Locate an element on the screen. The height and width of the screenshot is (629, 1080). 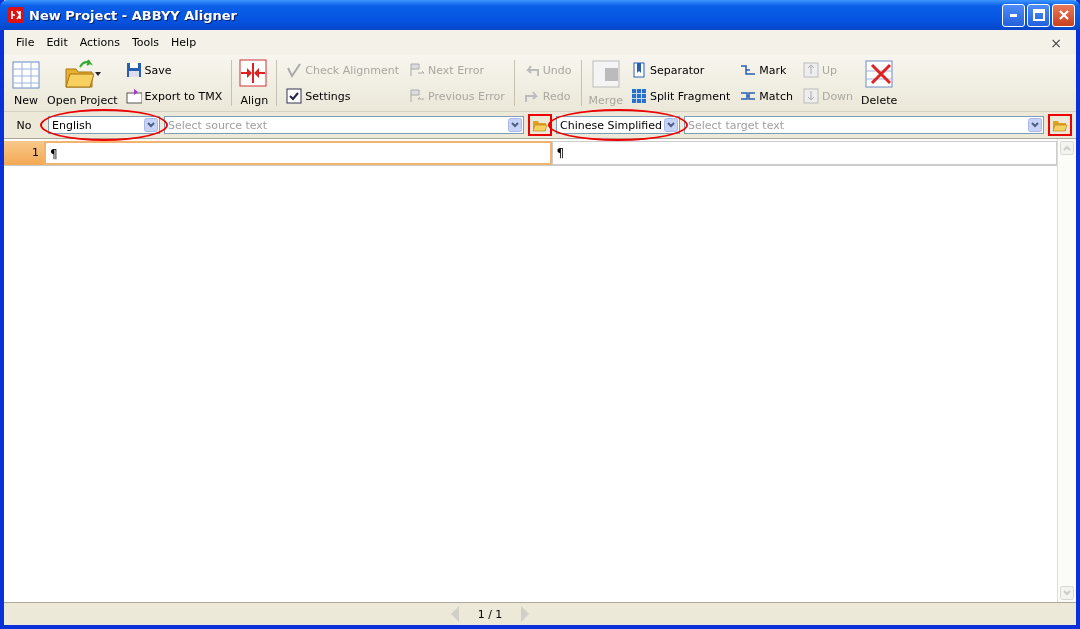
toolbar-button: Export to TMX is located at coordinates (174, 96).